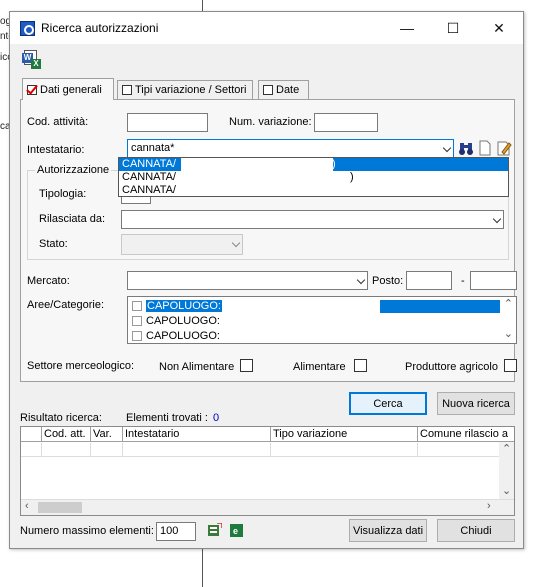 Image resolution: width=552 pixels, height=587 pixels. I want to click on max-elementi-input: 100, so click(176, 531).